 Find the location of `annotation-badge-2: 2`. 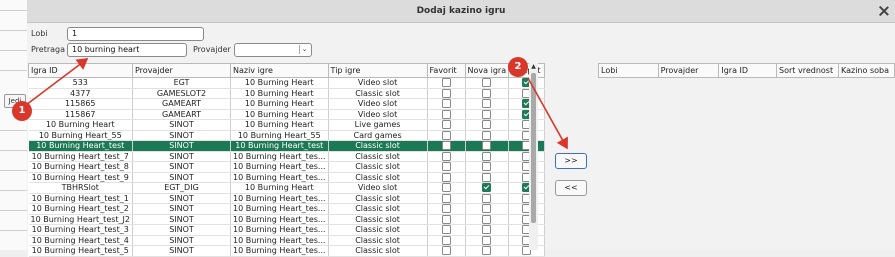

annotation-badge-2: 2 is located at coordinates (518, 67).